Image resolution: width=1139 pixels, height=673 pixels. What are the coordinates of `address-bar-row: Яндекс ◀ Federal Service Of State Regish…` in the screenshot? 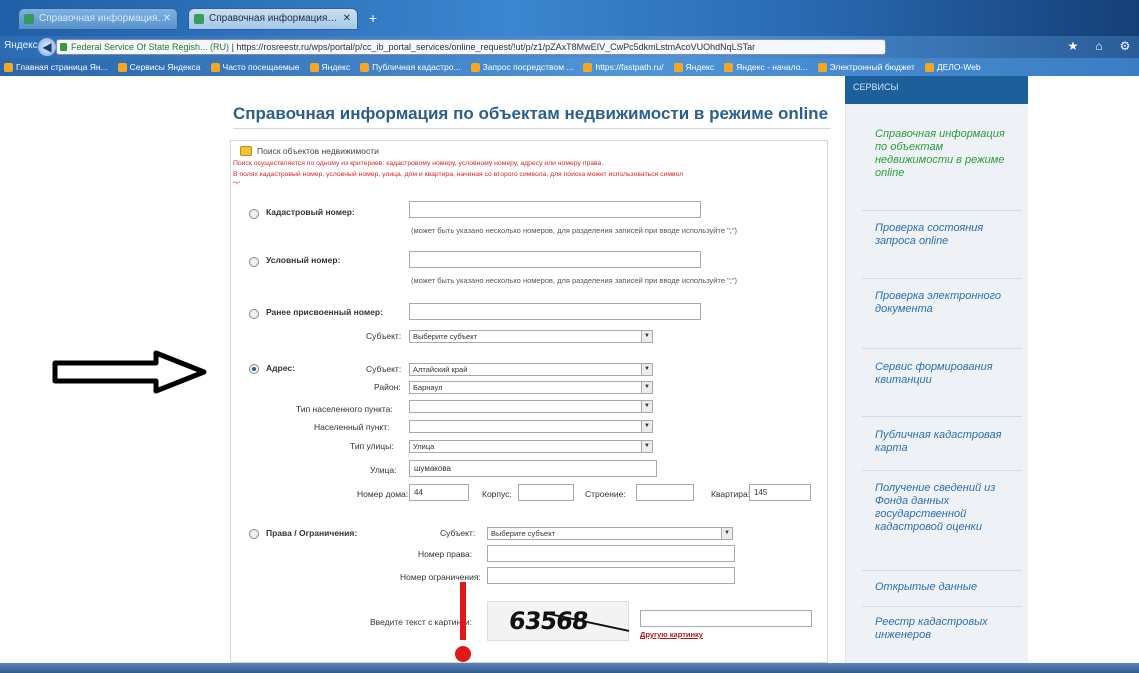 It's located at (569, 47).